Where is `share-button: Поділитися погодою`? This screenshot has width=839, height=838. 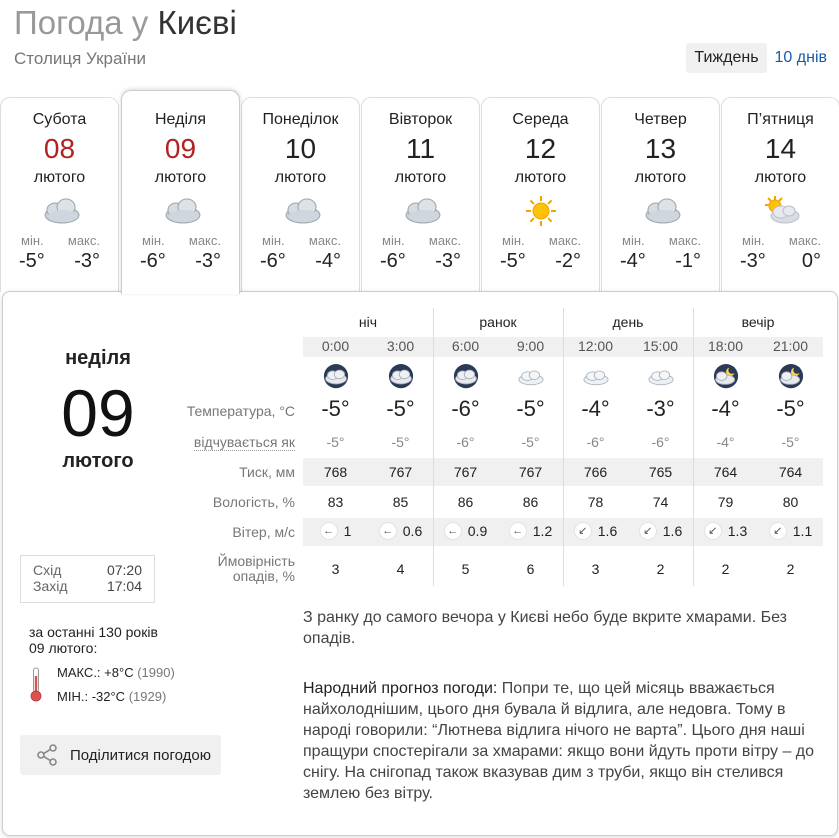 share-button: Поділитися погодою is located at coordinates (120, 755).